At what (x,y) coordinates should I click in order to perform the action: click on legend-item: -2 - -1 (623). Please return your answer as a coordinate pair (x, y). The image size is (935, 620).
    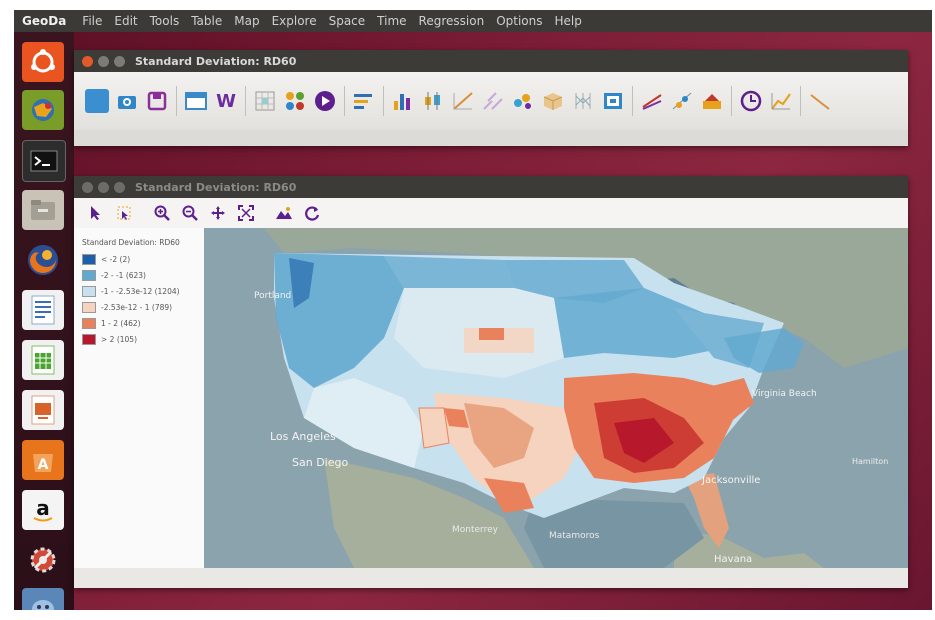
    Looking at the image, I should click on (114, 275).